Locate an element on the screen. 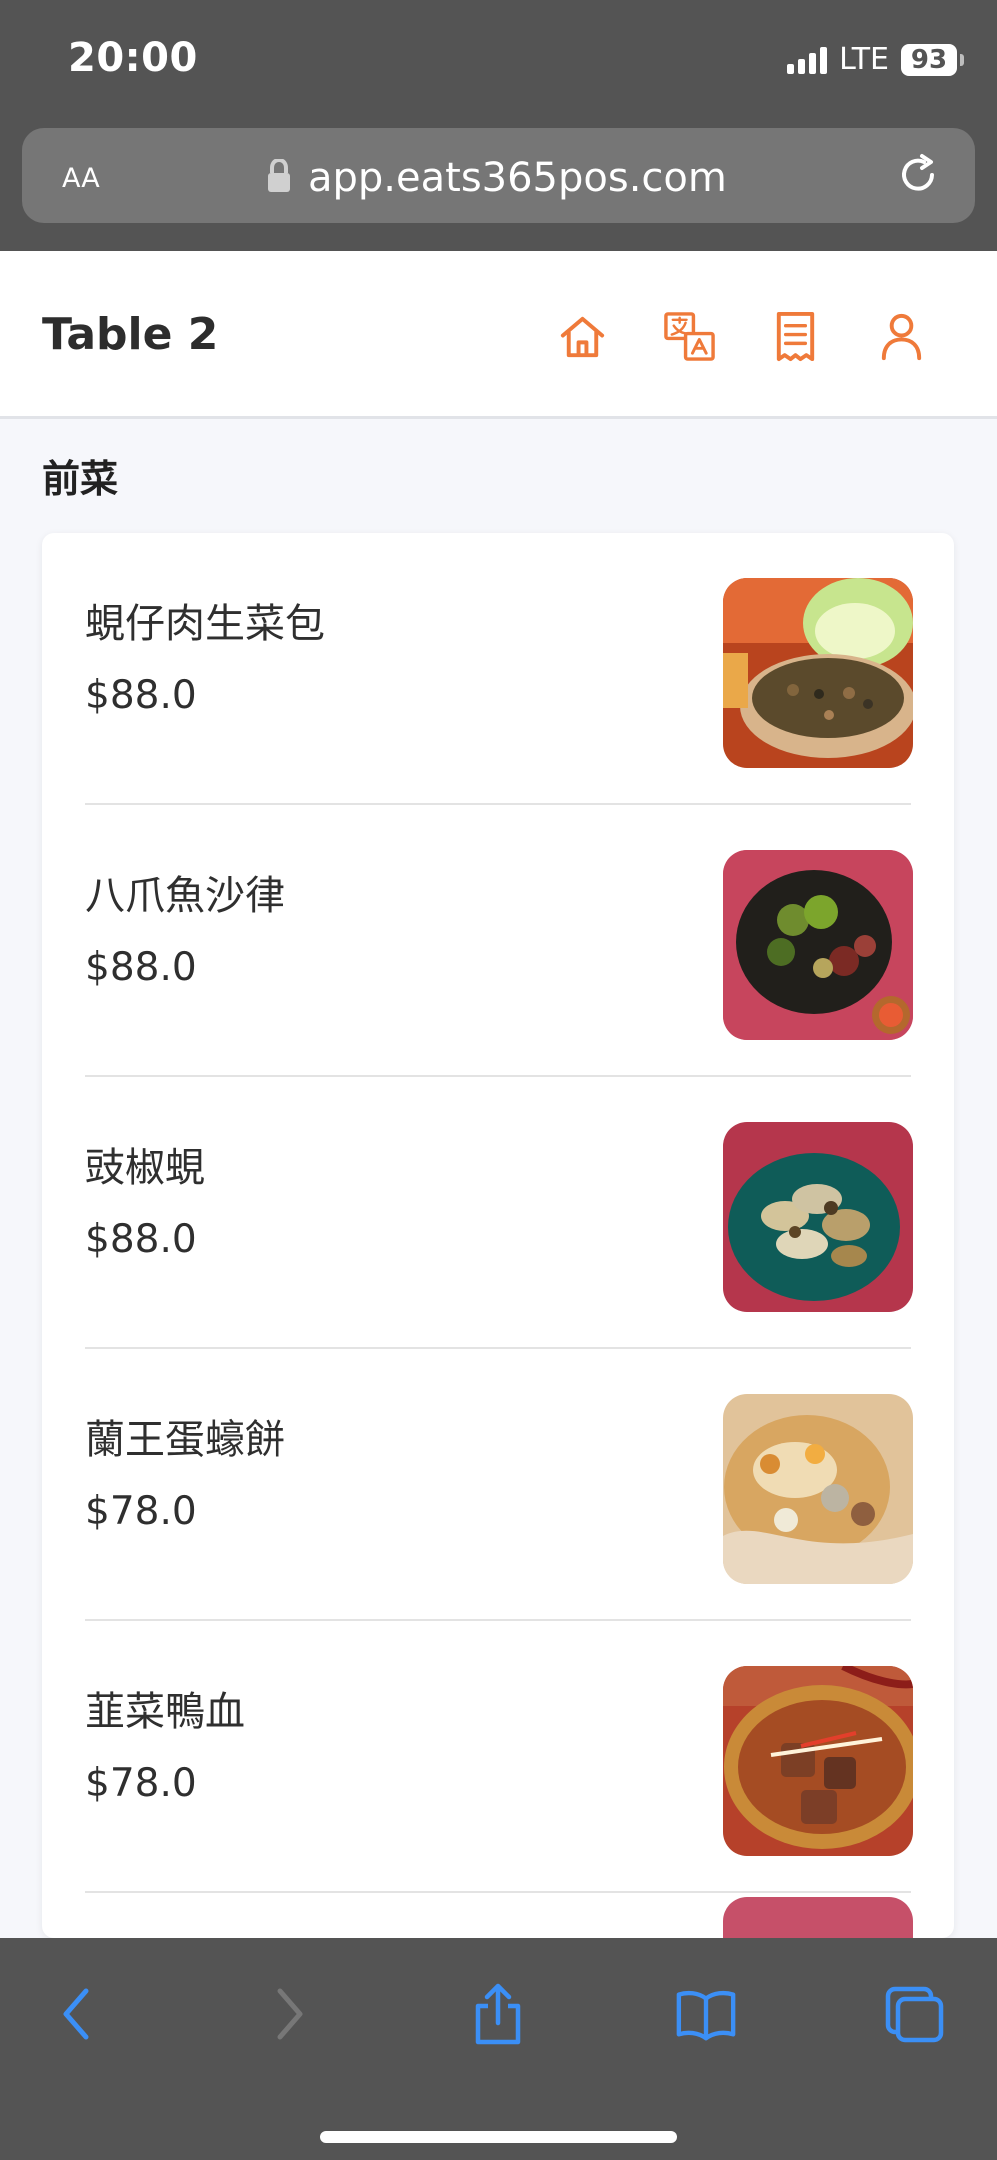 The width and height of the screenshot is (997, 2160). browser-toolbar is located at coordinates (498, 2049).